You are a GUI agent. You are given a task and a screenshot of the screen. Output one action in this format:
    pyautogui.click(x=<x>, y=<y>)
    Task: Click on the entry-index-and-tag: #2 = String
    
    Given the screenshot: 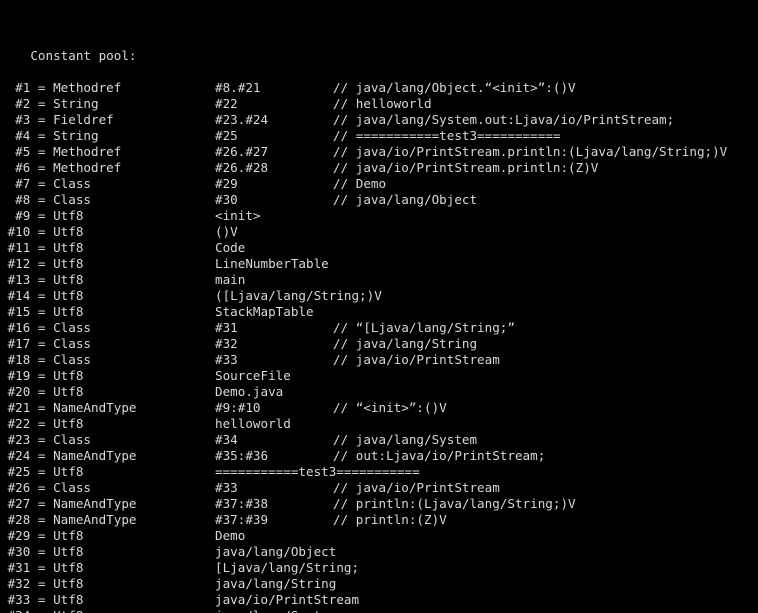 What is the action you would take?
    pyautogui.click(x=49, y=103)
    